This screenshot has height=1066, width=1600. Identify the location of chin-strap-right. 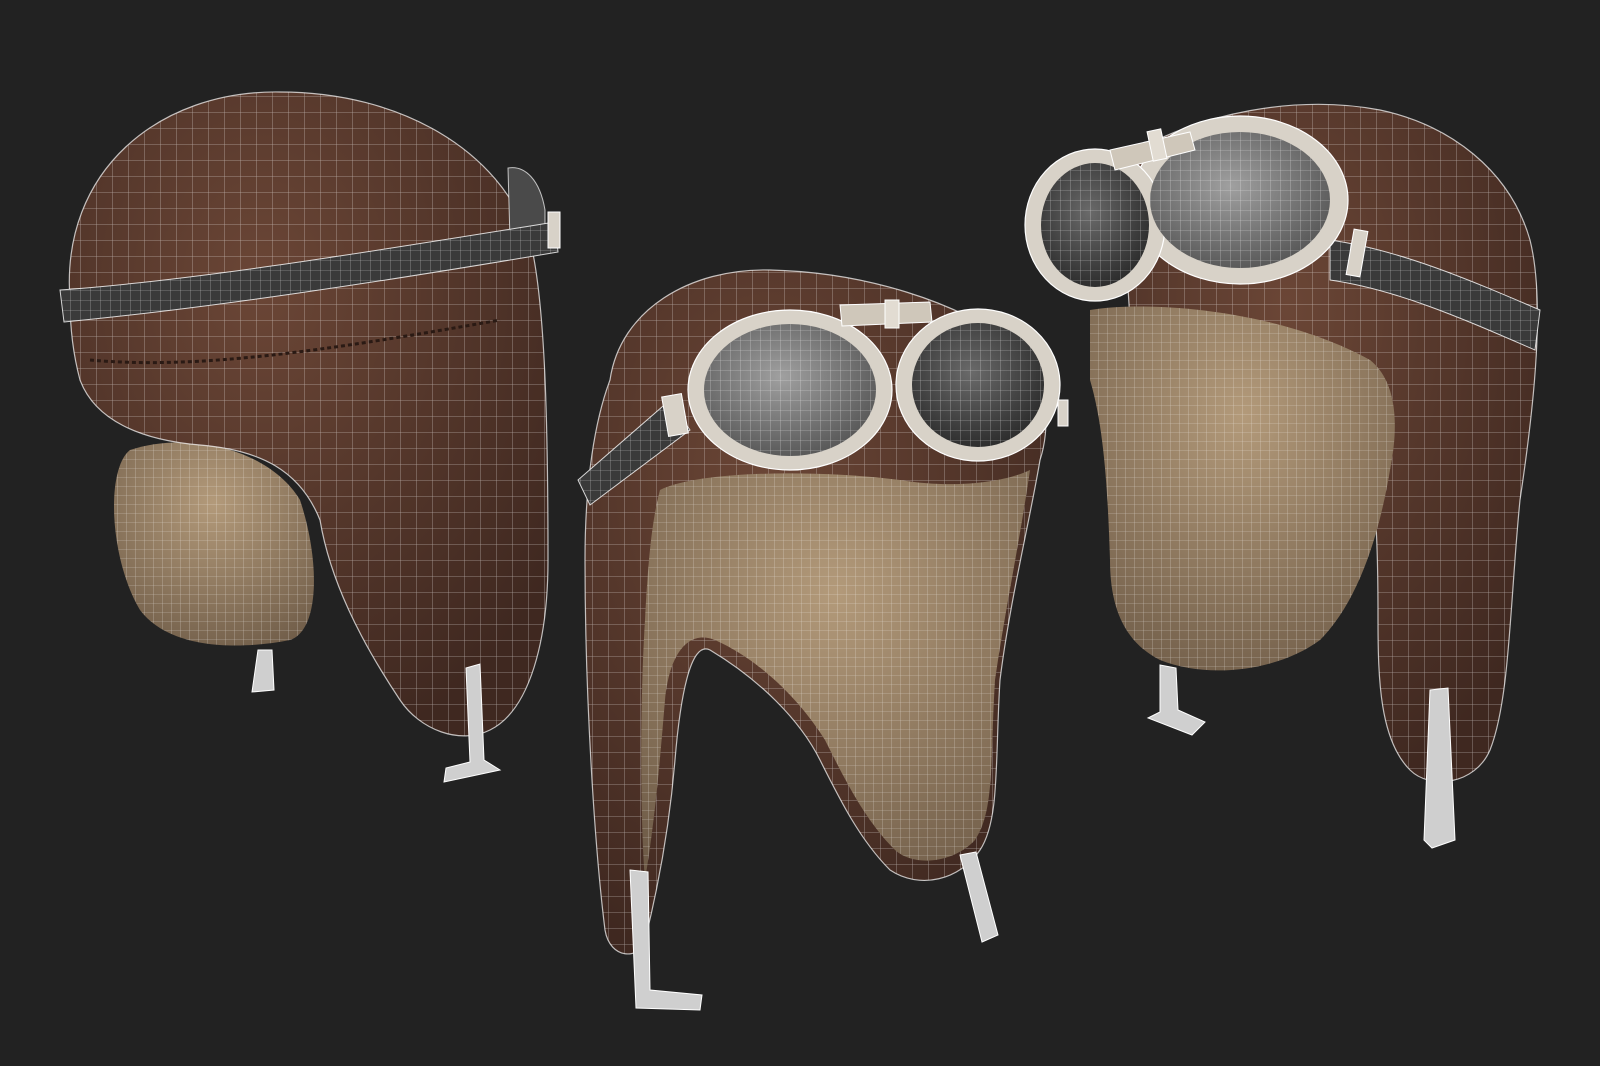
(979, 897).